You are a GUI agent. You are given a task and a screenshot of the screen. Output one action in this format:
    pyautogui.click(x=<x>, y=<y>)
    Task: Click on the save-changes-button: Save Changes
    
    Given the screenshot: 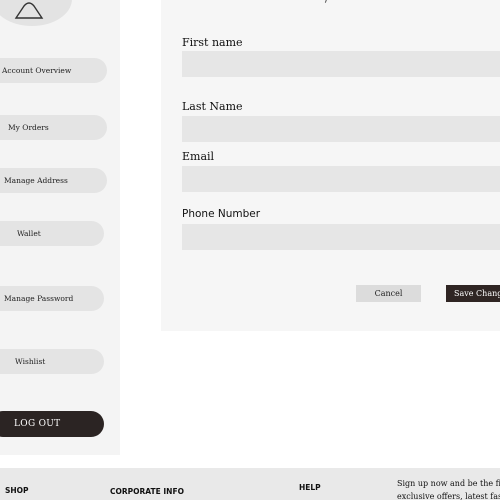 What is the action you would take?
    pyautogui.click(x=473, y=293)
    